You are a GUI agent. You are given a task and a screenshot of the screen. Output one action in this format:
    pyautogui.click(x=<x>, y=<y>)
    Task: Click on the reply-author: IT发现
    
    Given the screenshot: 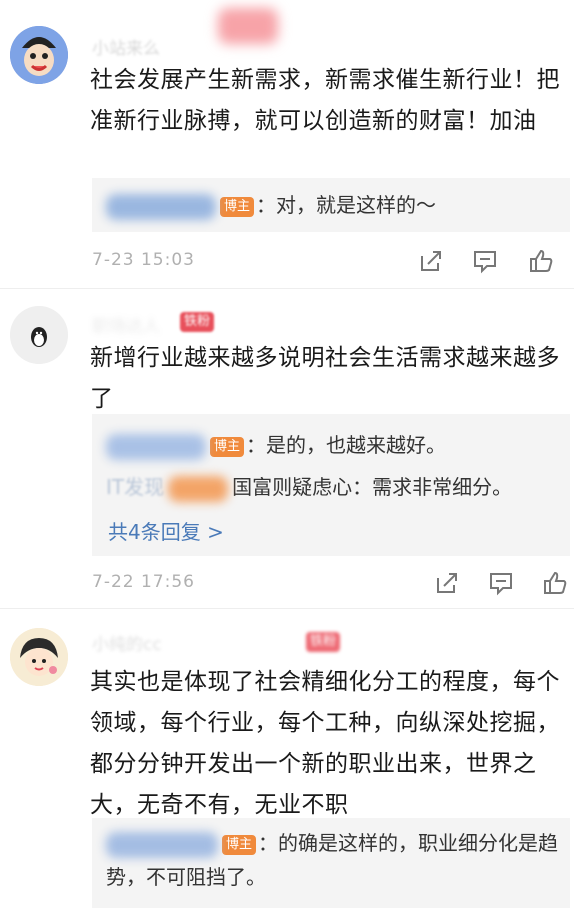 What is the action you would take?
    pyautogui.click(x=135, y=487)
    